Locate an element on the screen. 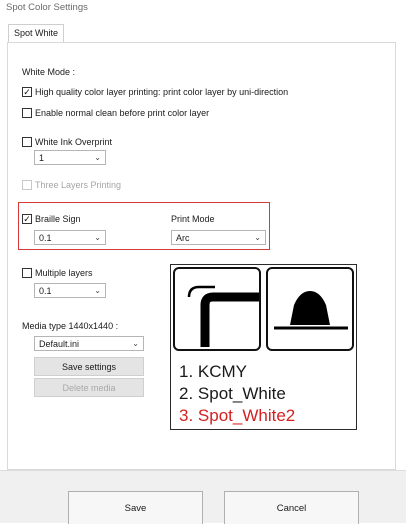 This screenshot has height=524, width=406. white-ink-overprint-select: 1 ⌄ is located at coordinates (70, 157).